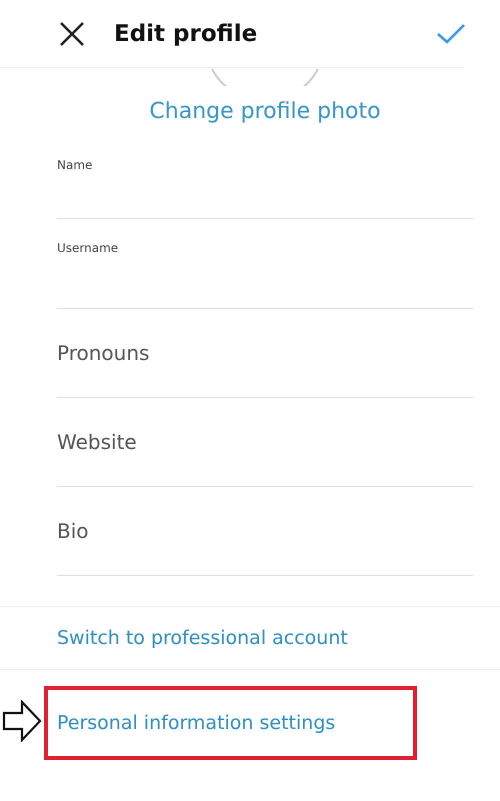 The width and height of the screenshot is (500, 801). I want to click on checkmark-icon, so click(451, 33).